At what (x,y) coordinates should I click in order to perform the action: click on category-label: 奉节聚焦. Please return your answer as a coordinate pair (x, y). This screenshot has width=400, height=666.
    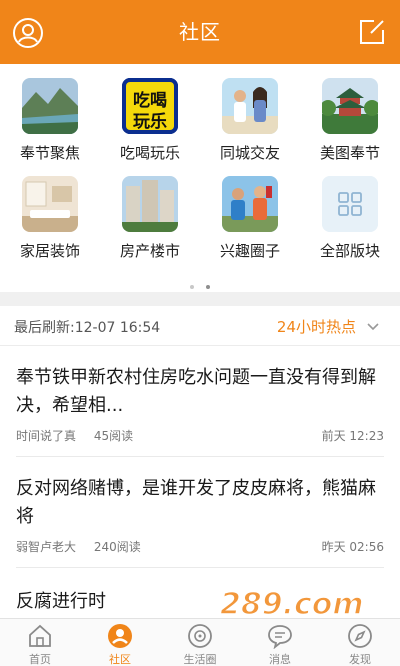
    Looking at the image, I should click on (49, 153).